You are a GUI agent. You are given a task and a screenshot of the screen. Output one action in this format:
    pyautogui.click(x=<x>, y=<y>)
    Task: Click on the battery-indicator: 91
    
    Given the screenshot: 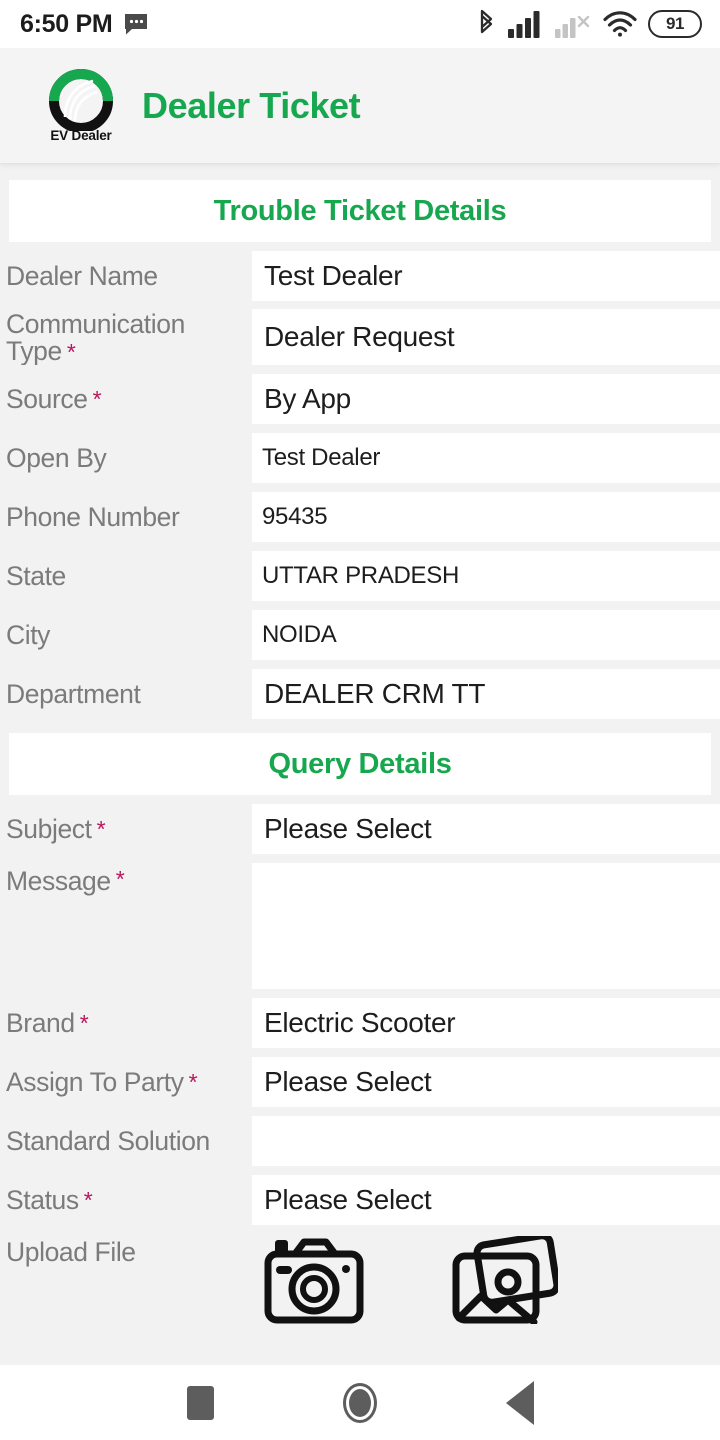 What is the action you would take?
    pyautogui.click(x=675, y=24)
    